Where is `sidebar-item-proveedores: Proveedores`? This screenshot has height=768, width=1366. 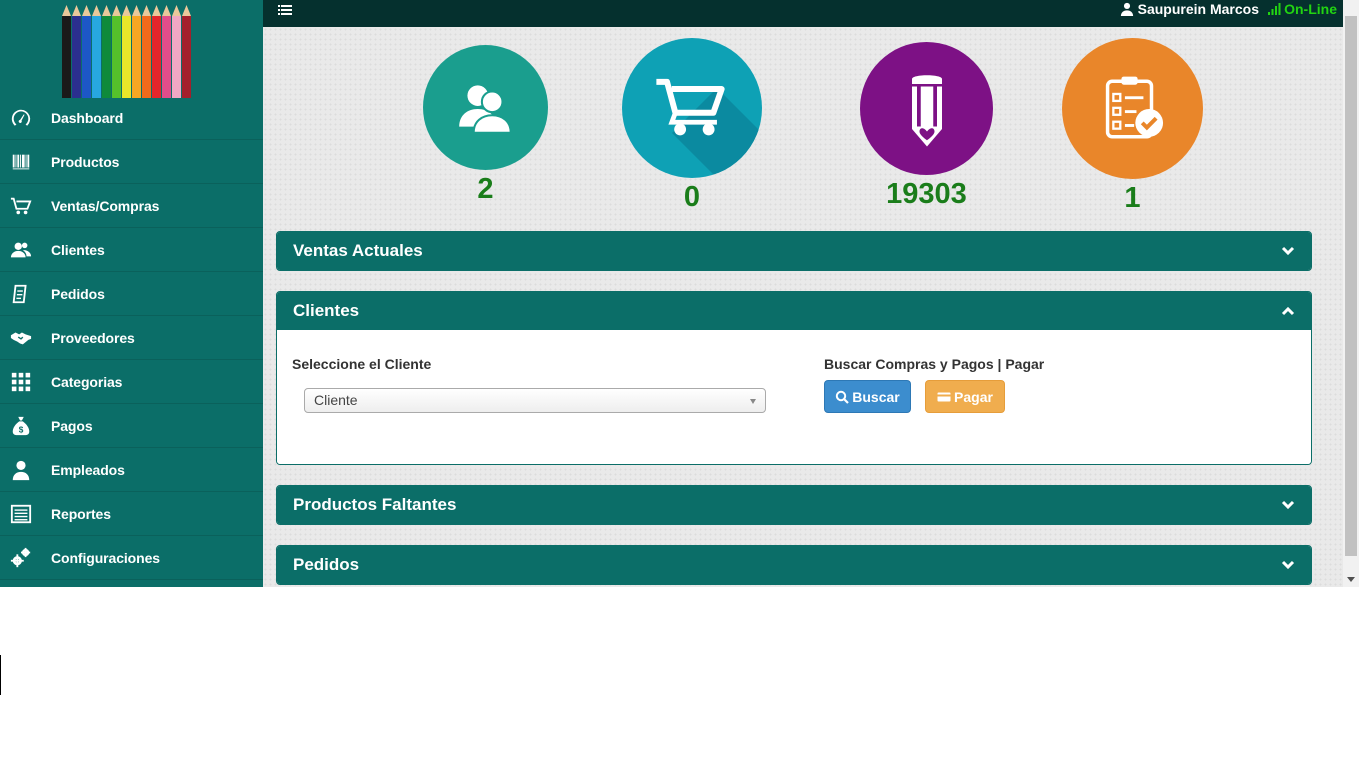
sidebar-item-proveedores: Proveedores is located at coordinates (131, 338).